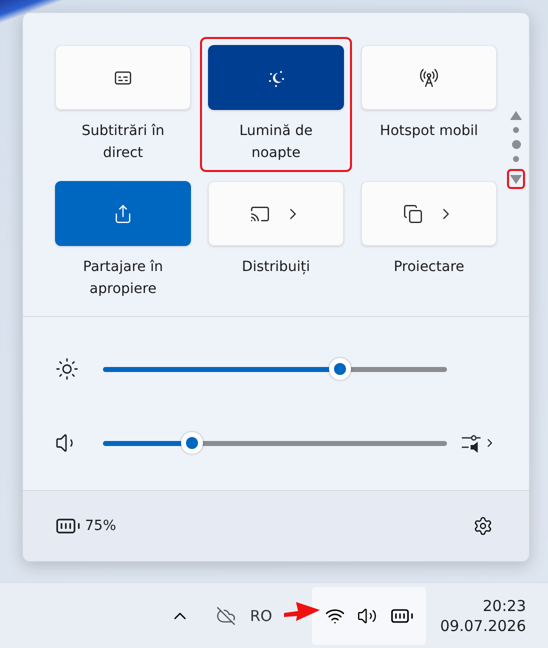  What do you see at coordinates (226, 616) in the screenshot?
I see `cloud-off-icon` at bounding box center [226, 616].